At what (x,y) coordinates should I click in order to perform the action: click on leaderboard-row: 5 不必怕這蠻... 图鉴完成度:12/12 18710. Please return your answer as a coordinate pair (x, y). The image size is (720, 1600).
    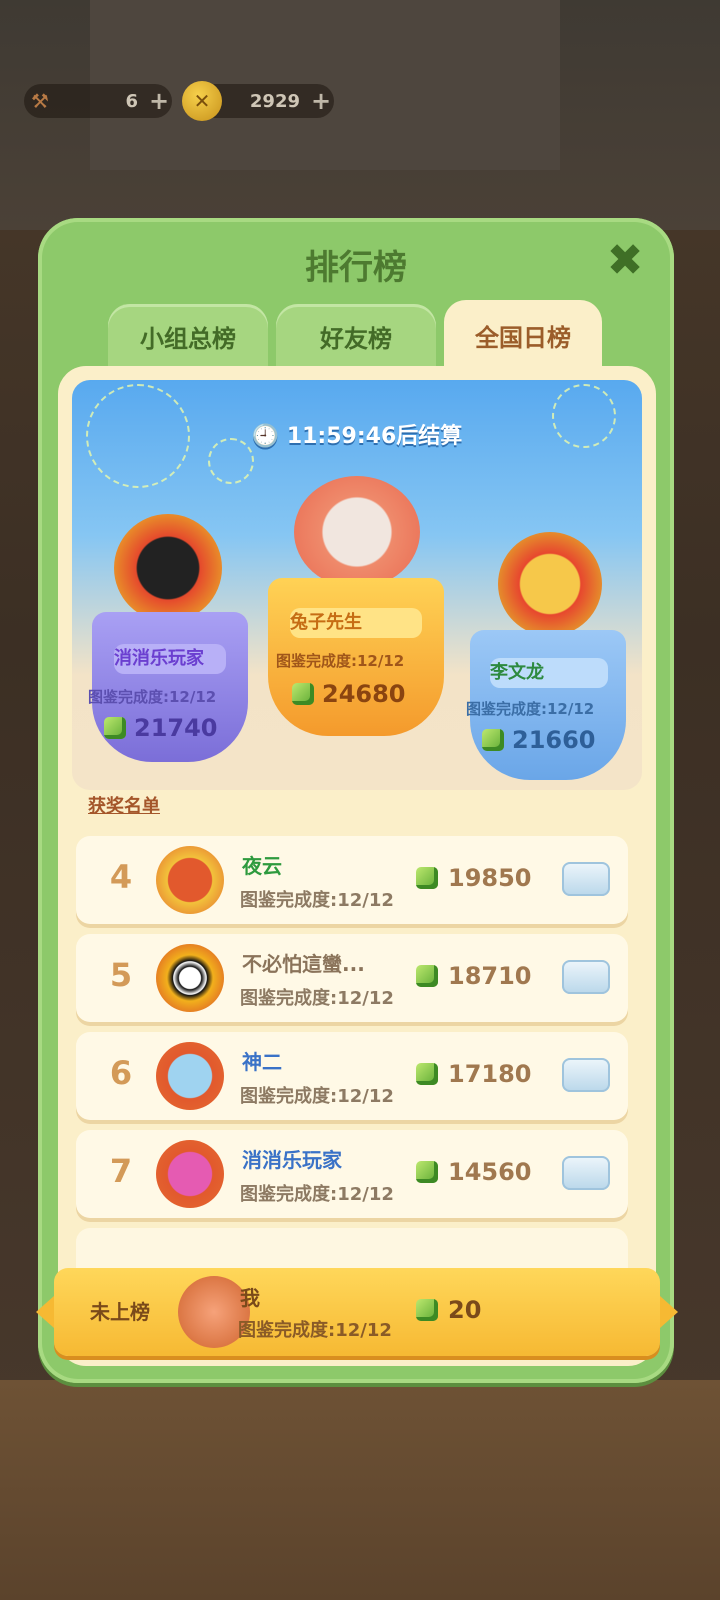
    Looking at the image, I should click on (352, 978).